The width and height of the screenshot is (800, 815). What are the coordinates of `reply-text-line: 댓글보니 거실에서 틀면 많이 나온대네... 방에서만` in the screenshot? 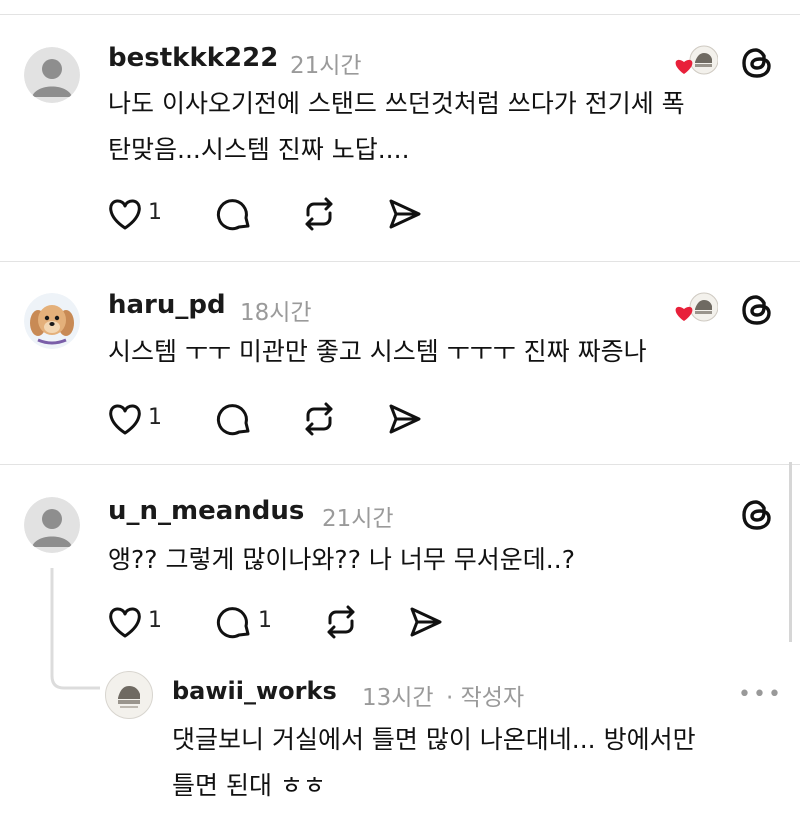 It's located at (434, 739).